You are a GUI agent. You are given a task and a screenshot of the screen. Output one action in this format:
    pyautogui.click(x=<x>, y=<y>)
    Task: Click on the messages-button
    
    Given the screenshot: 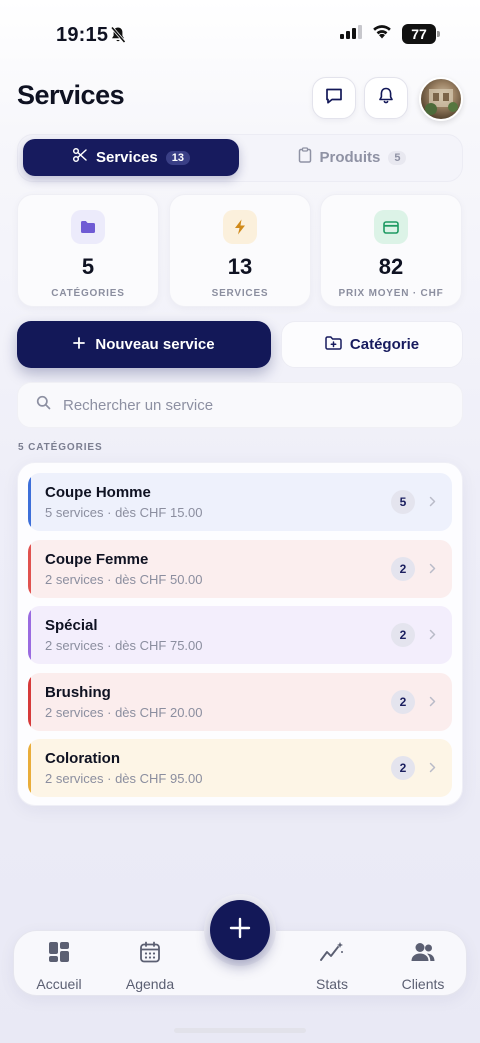 What is the action you would take?
    pyautogui.click(x=334, y=98)
    